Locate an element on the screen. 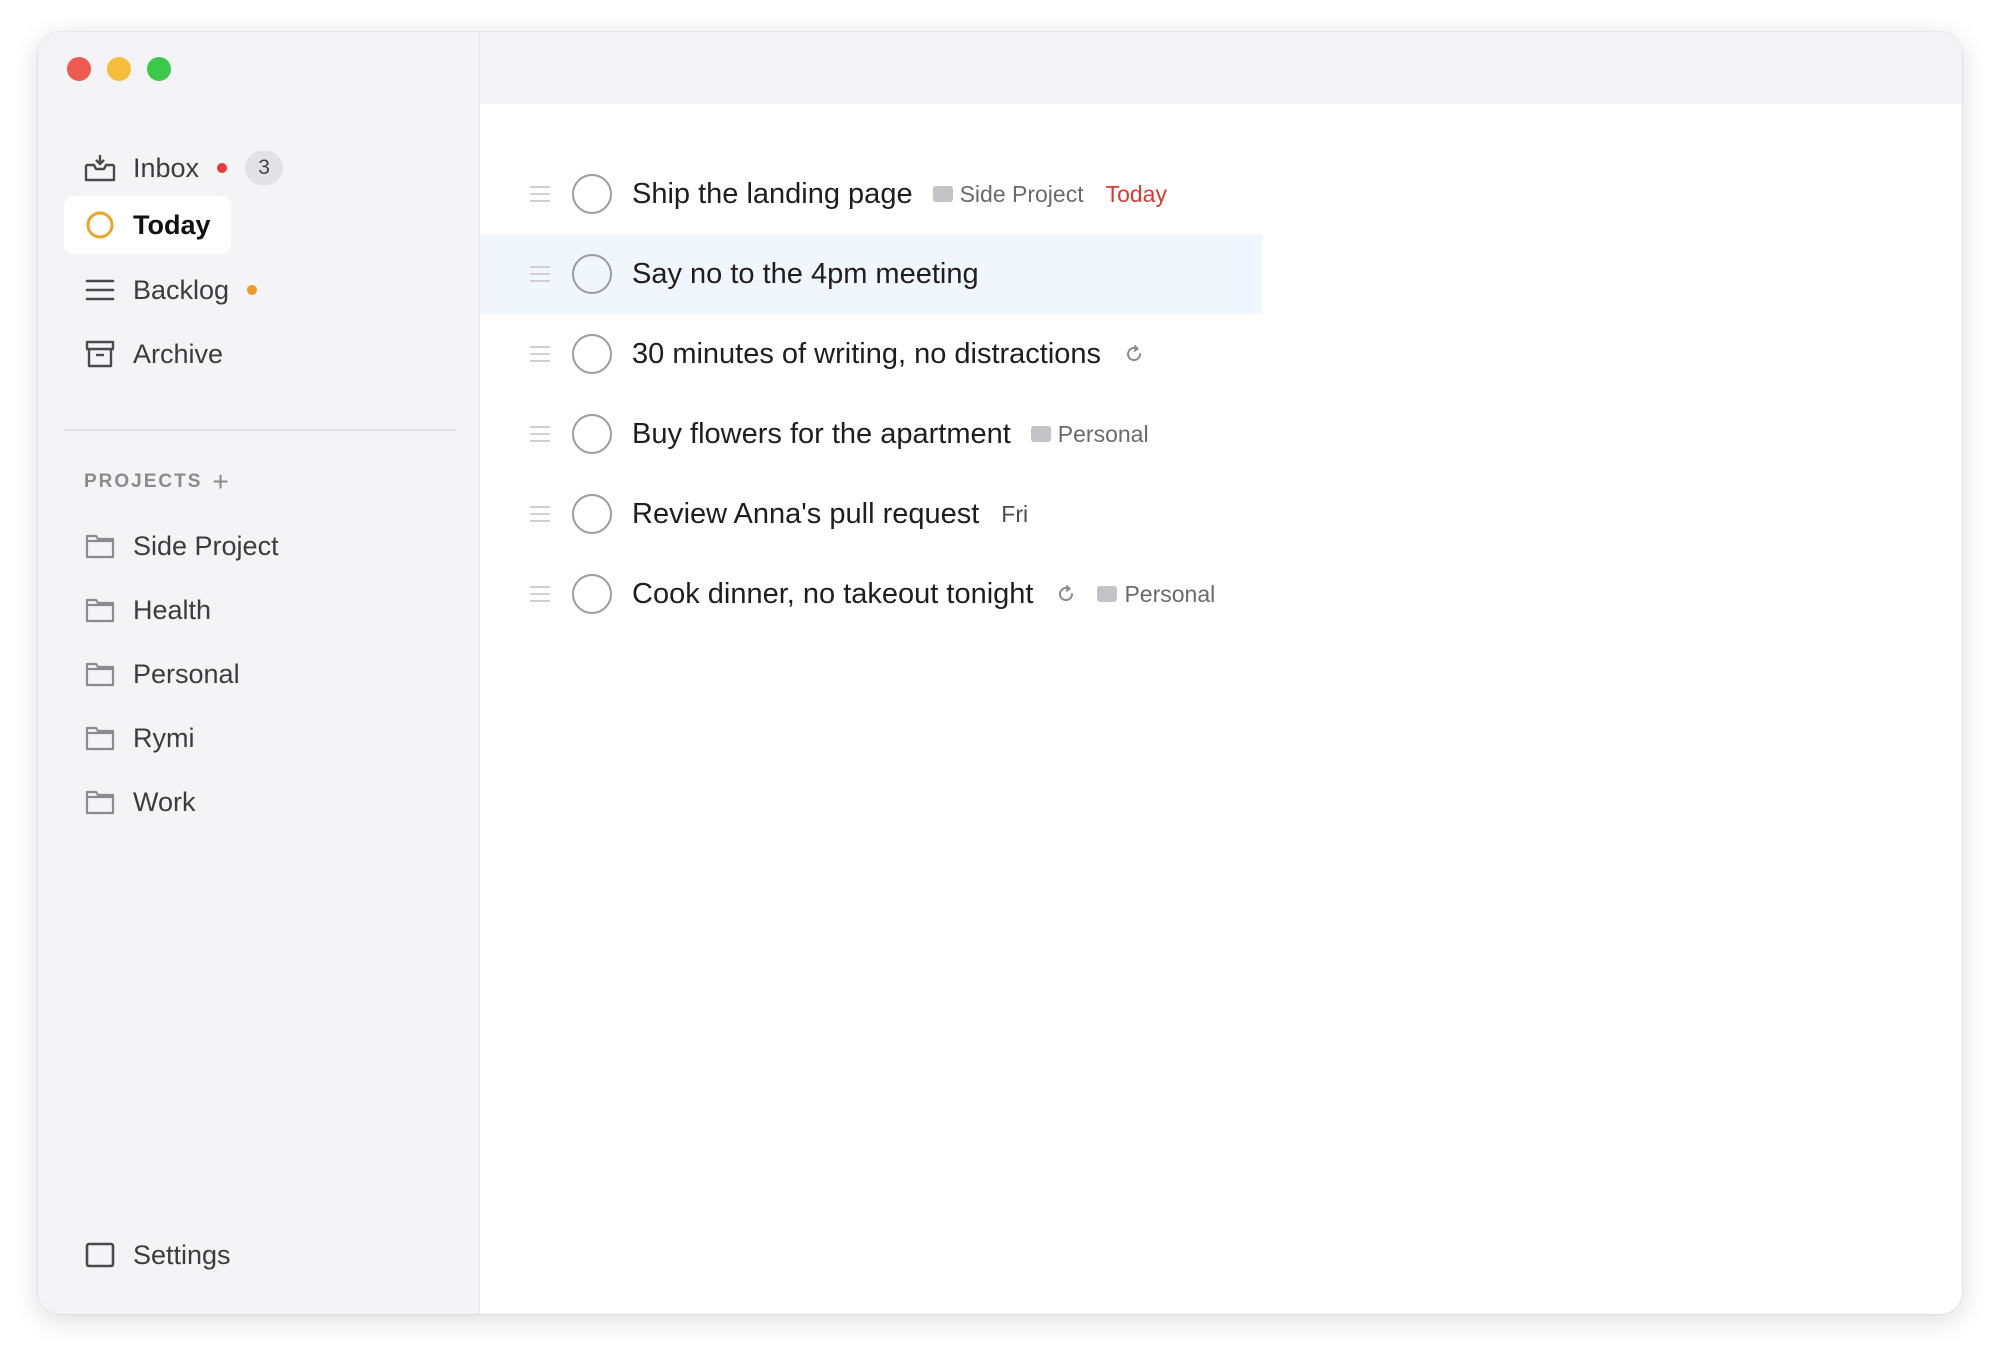 The image size is (2000, 1360). projects-header-label: PROJECTS is located at coordinates (143, 481).